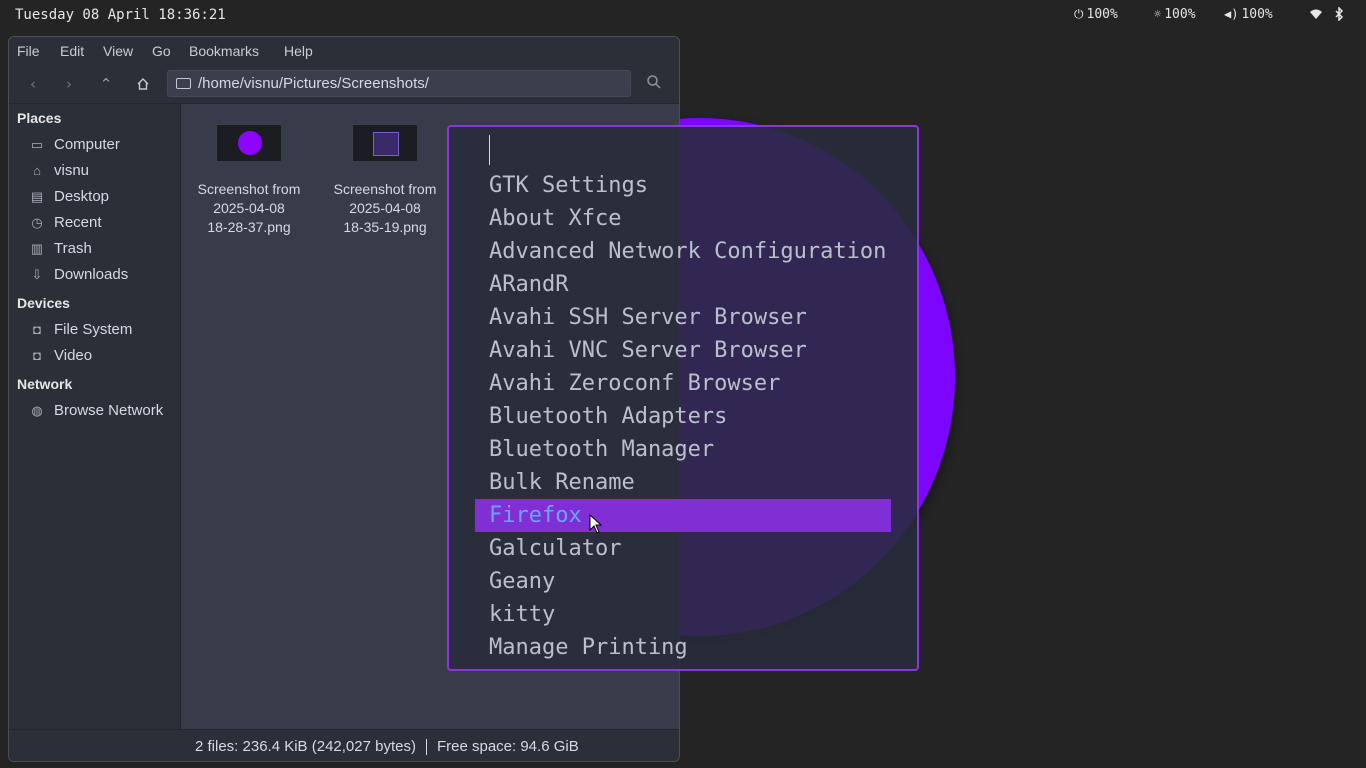 Image resolution: width=1366 pixels, height=768 pixels. What do you see at coordinates (602, 449) in the screenshot?
I see `launcher-item-label: Bluetooth Manager` at bounding box center [602, 449].